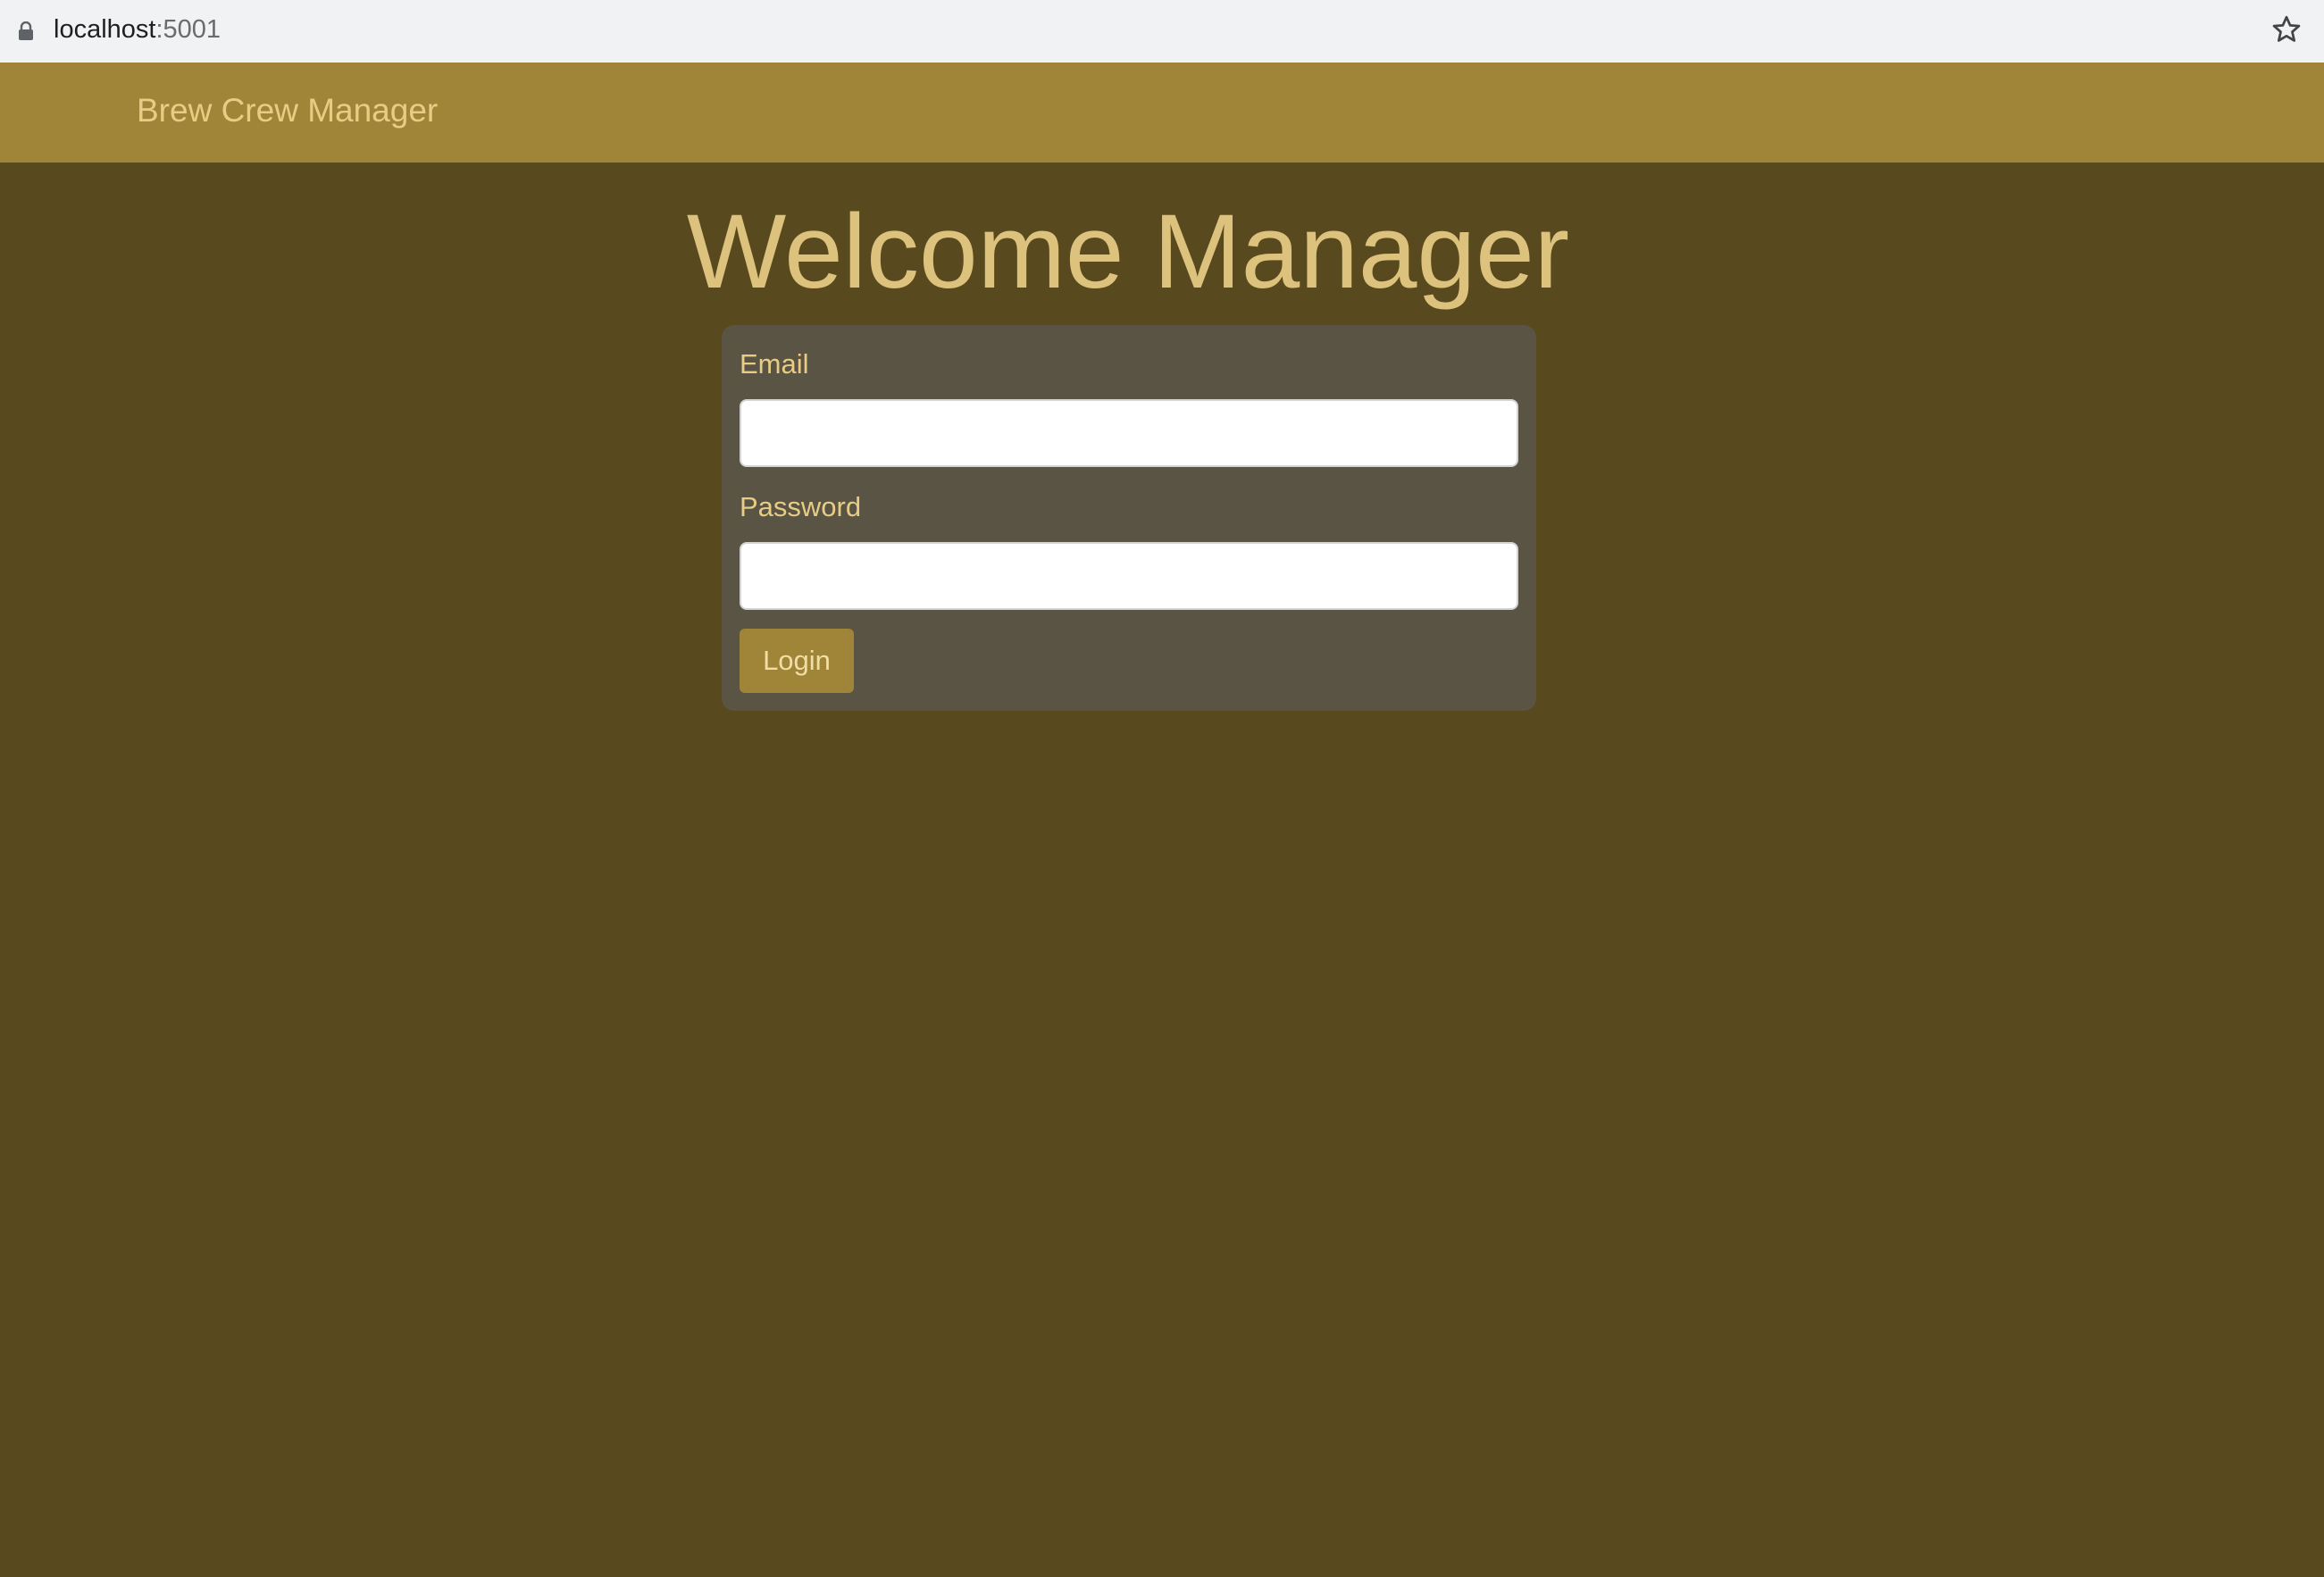 The width and height of the screenshot is (2324, 1577). Describe the element at coordinates (1162, 31) in the screenshot. I see `browser-address-bar: localhost:5001` at that location.